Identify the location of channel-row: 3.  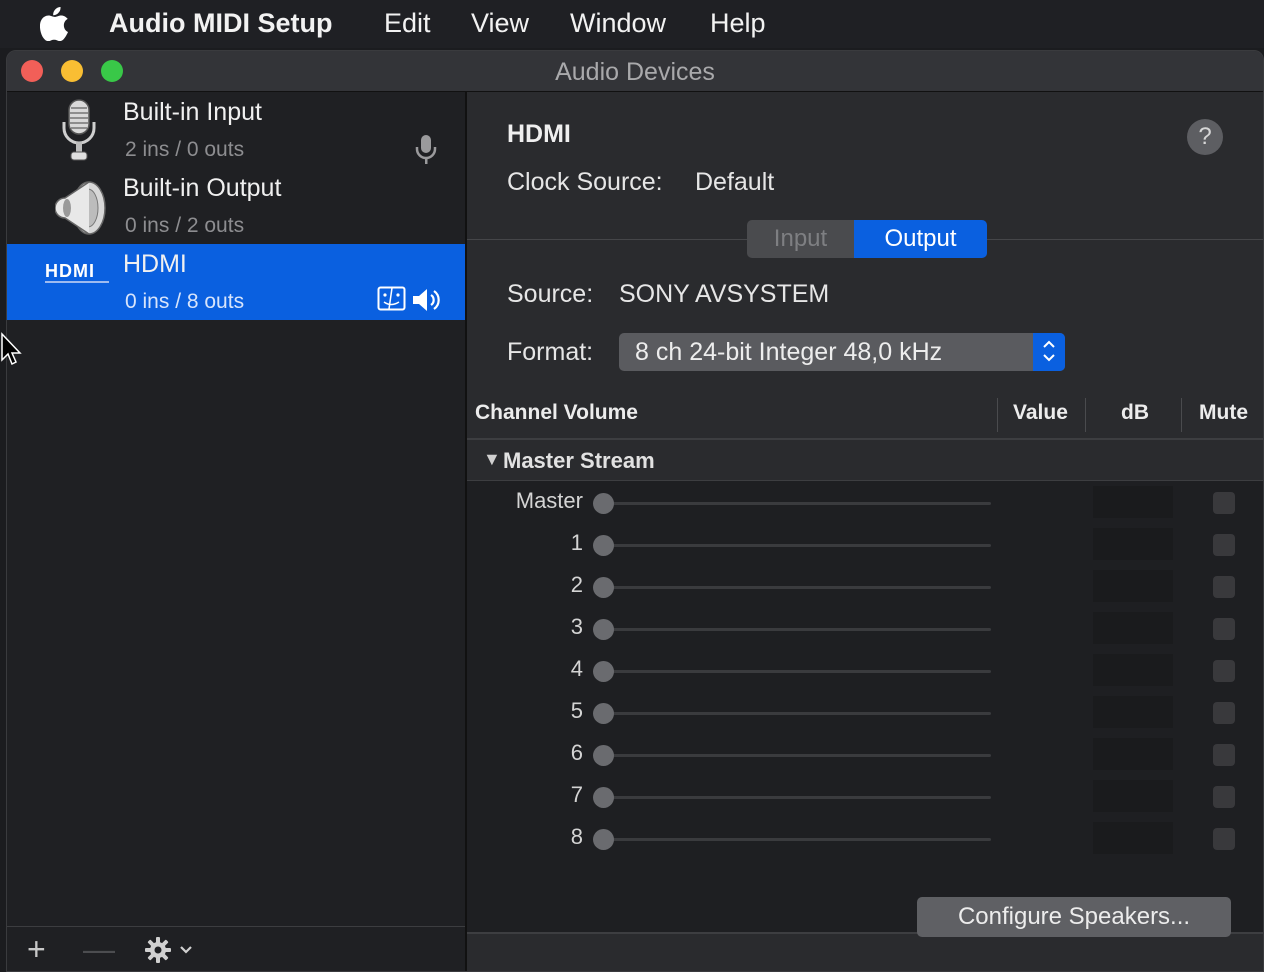
(865, 629).